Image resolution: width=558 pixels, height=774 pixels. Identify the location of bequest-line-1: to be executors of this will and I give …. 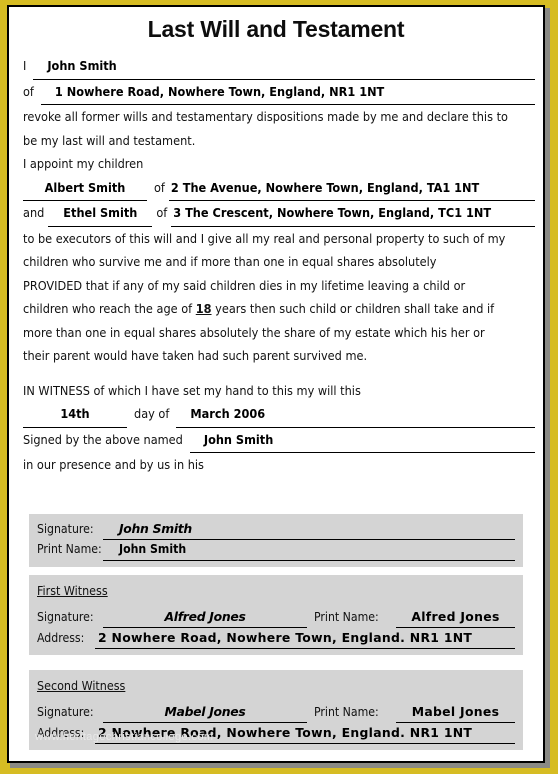
(264, 238).